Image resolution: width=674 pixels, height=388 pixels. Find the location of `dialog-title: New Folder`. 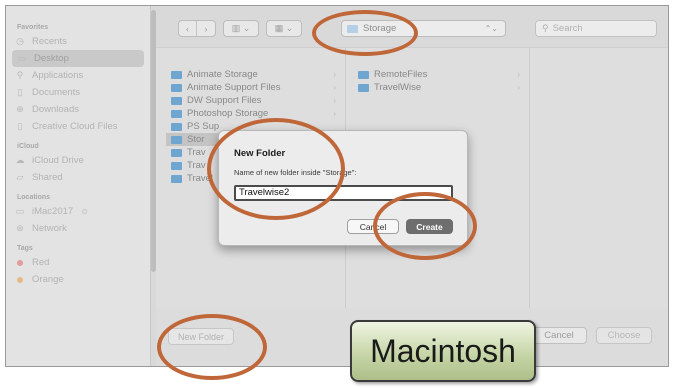

dialog-title: New Folder is located at coordinates (260, 153).